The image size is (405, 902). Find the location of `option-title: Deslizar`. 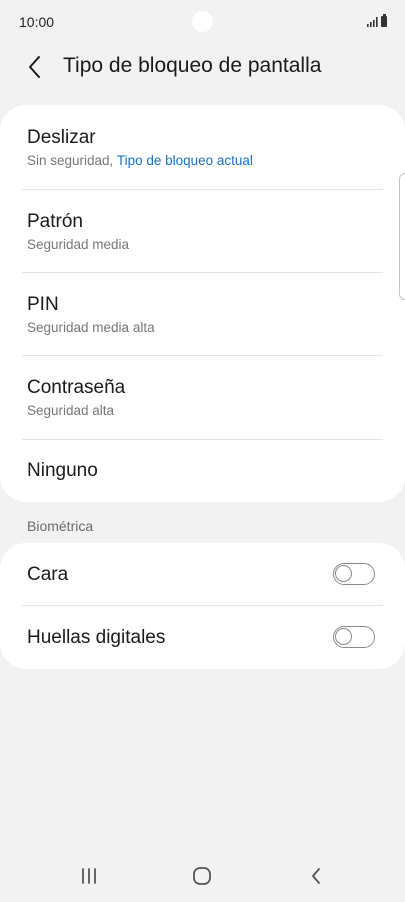

option-title: Deslizar is located at coordinates (61, 137).